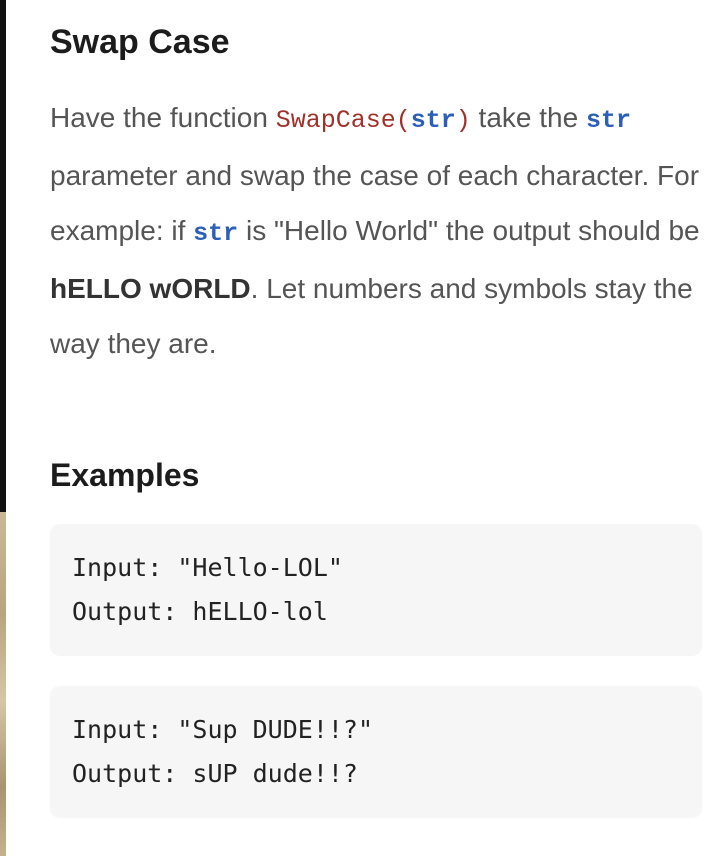 This screenshot has height=856, width=726. Describe the element at coordinates (3, 256) in the screenshot. I see `window-edge` at that location.